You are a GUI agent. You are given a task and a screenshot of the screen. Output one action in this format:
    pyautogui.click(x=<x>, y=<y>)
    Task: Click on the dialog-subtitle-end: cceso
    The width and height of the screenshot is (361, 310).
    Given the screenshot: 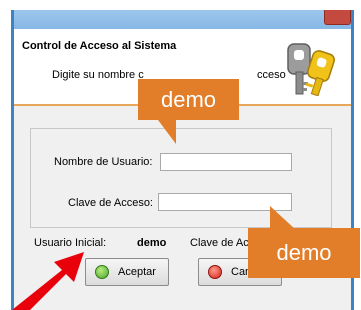 What is the action you would take?
    pyautogui.click(x=271, y=75)
    